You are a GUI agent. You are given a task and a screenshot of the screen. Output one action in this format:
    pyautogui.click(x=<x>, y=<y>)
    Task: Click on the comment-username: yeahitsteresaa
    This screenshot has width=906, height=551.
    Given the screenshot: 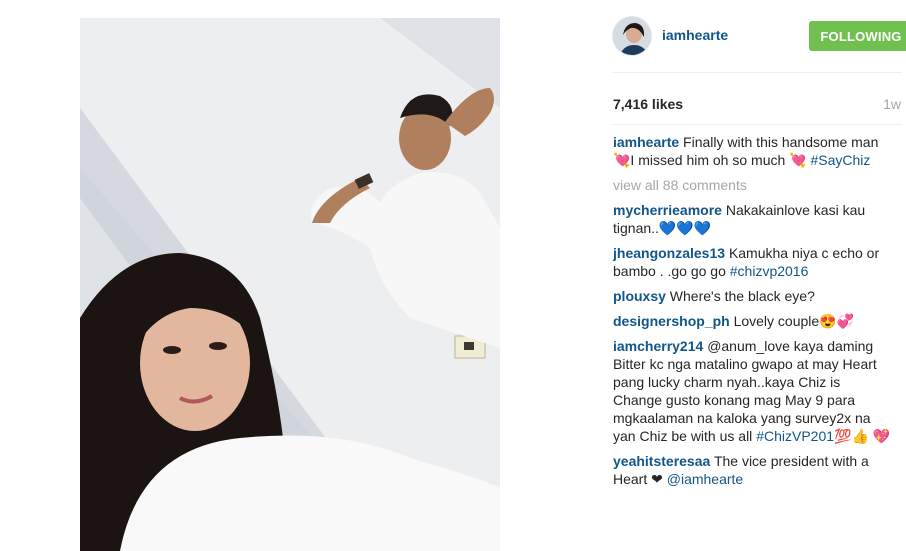 What is the action you would take?
    pyautogui.click(x=661, y=461)
    